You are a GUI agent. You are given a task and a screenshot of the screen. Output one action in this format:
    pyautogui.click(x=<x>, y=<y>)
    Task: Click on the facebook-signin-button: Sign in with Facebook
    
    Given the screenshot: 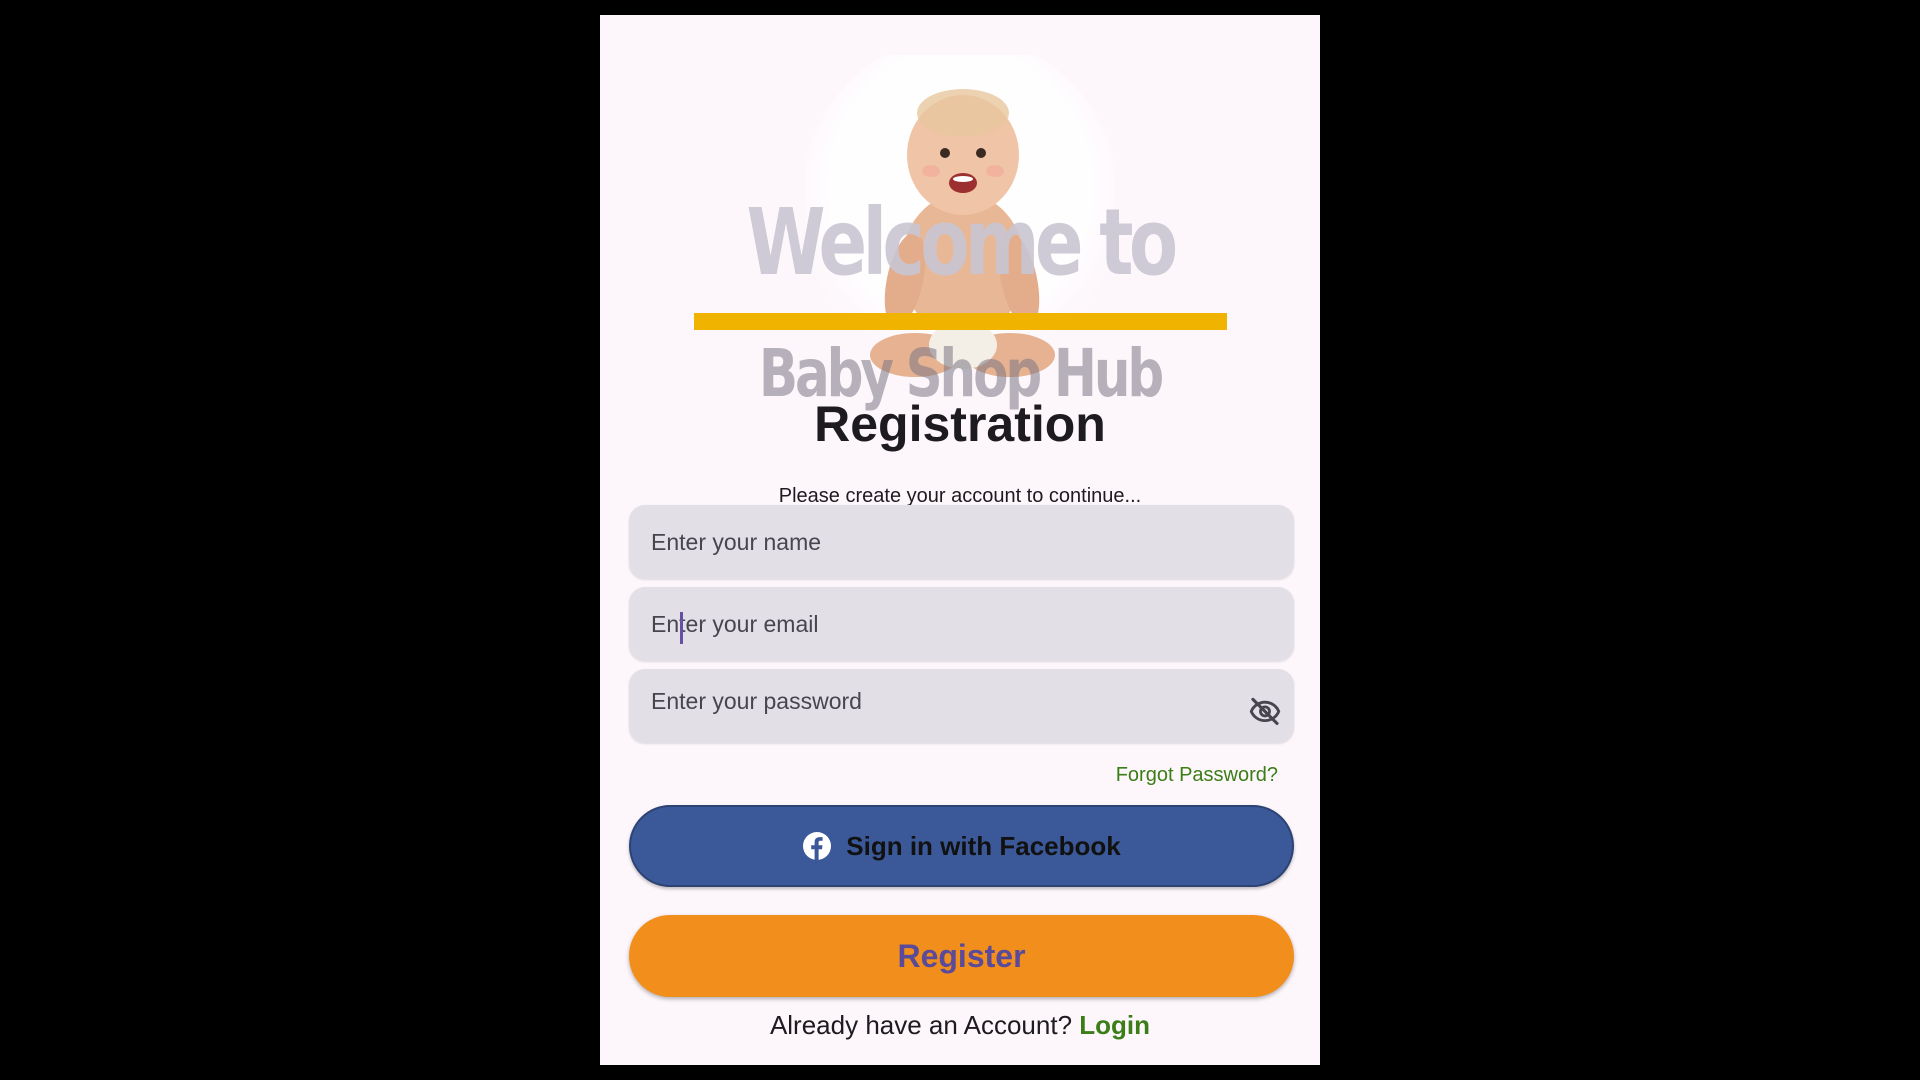 What is the action you would take?
    pyautogui.click(x=961, y=846)
    